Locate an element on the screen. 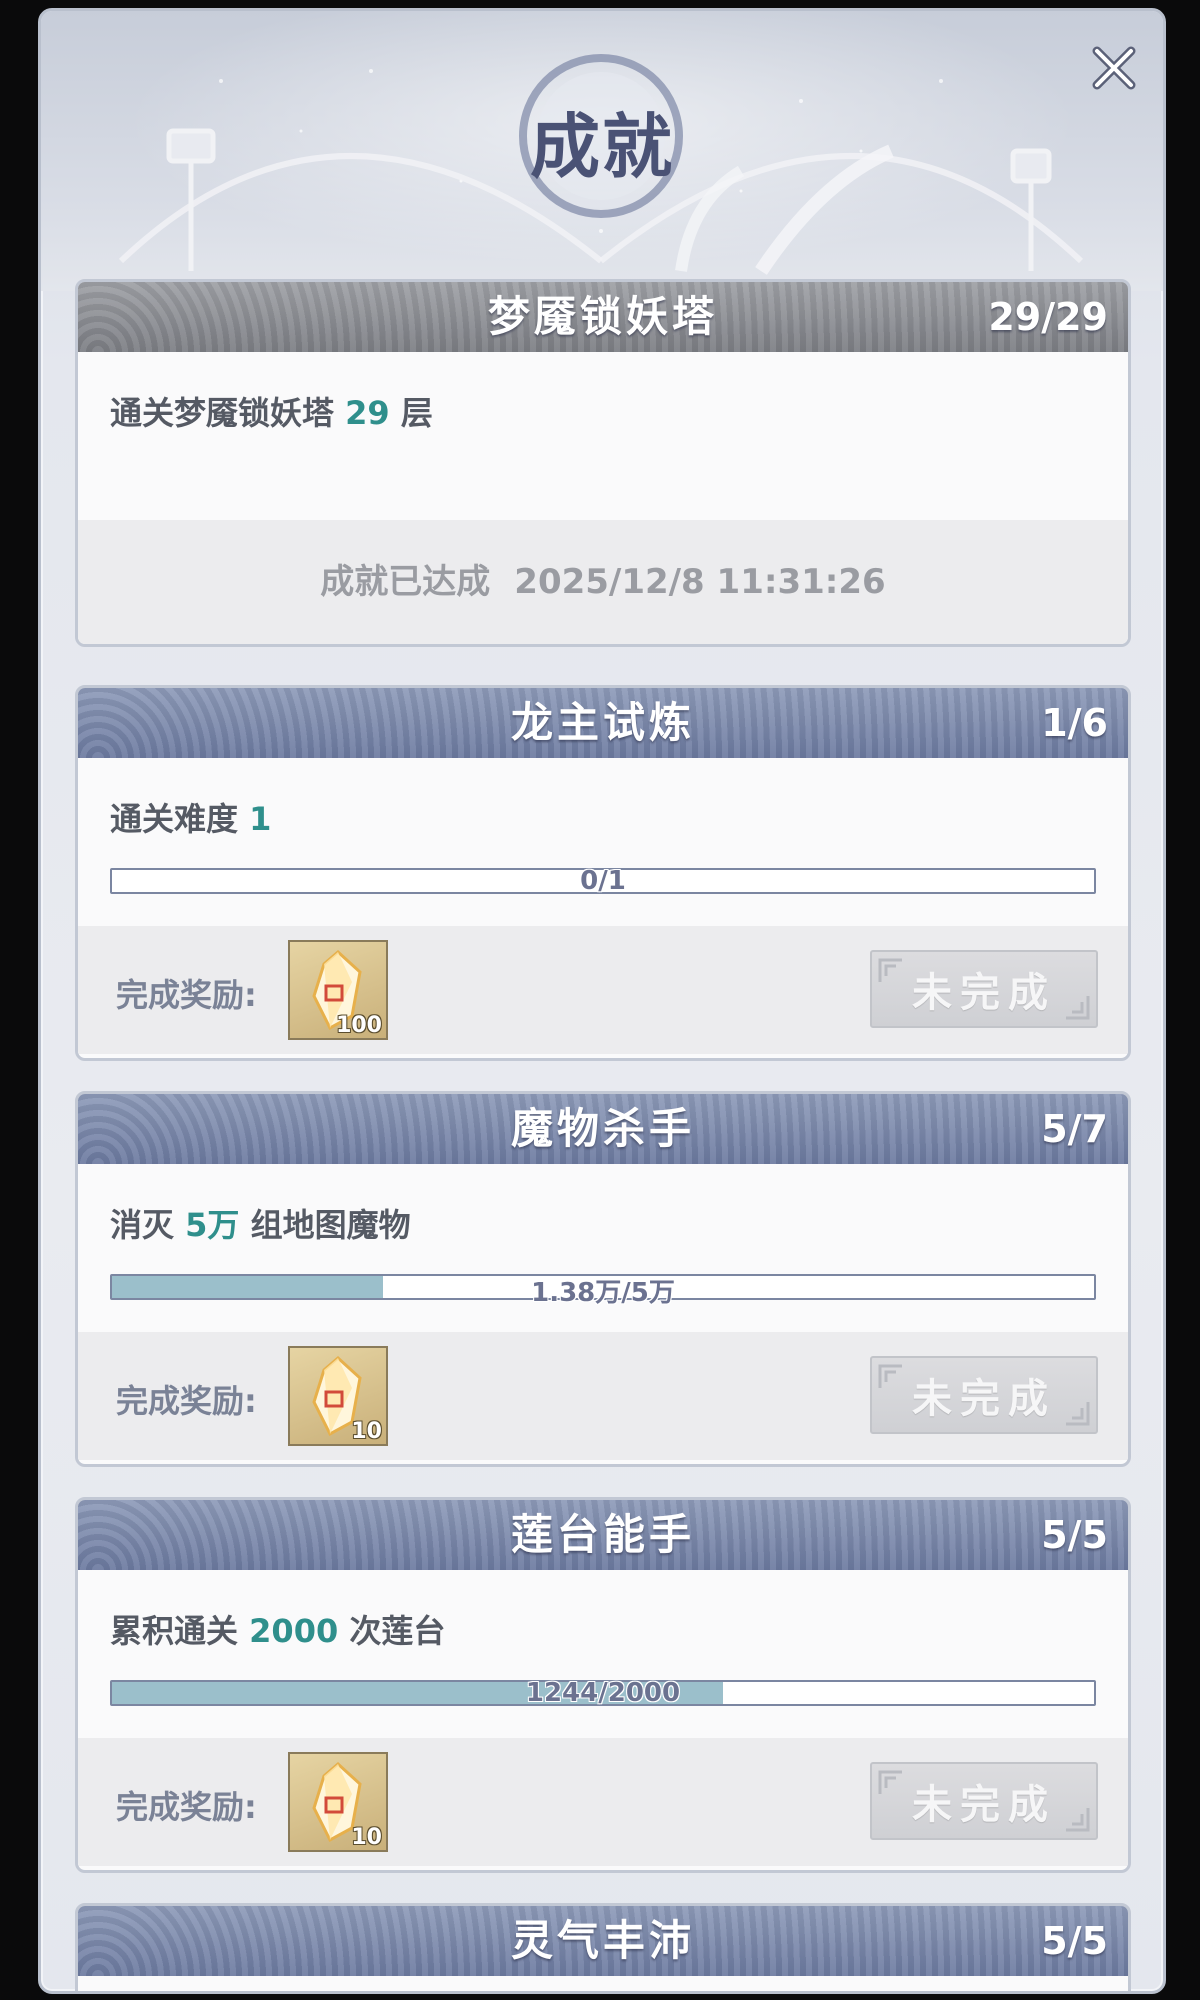 The image size is (1200, 2000). page-title: 成就 is located at coordinates (602, 147).